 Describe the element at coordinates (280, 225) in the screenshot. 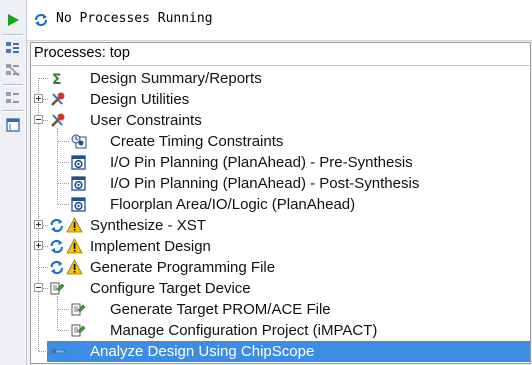

I see `process-item: Synthesize - XST` at that location.